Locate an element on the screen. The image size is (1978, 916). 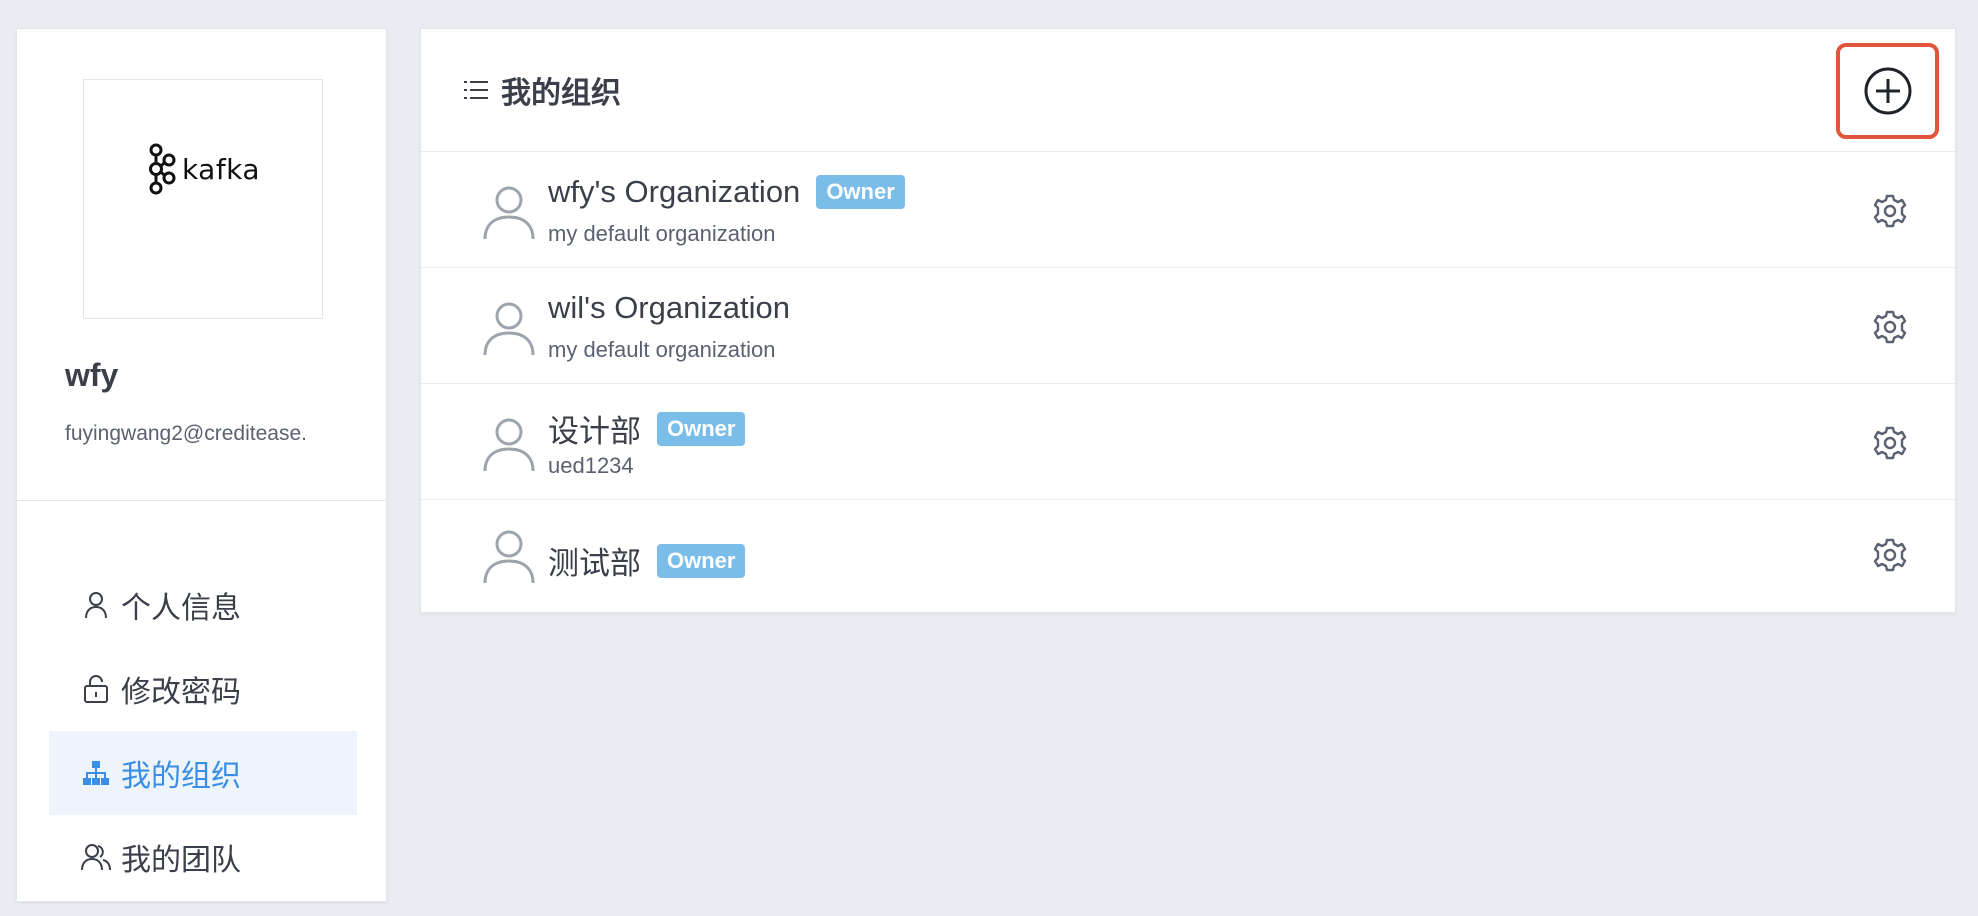
user-icon is located at coordinates (96, 605).